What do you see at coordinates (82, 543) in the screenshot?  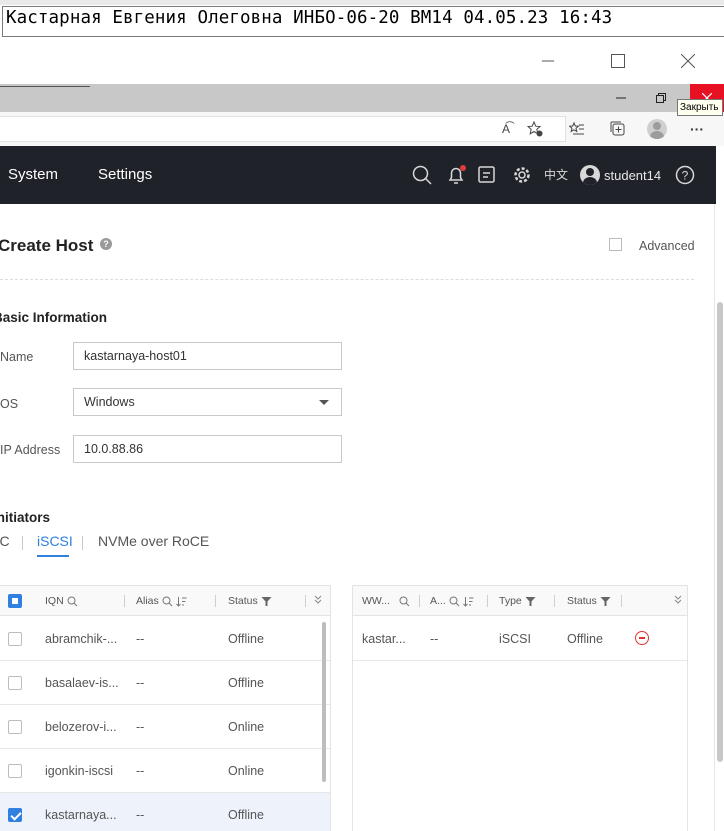 I see `tab-separator` at bounding box center [82, 543].